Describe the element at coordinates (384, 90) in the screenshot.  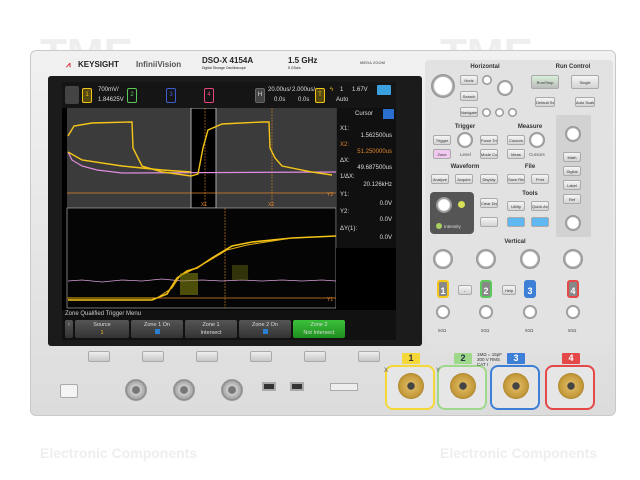
I see `screen-mode-button` at that location.